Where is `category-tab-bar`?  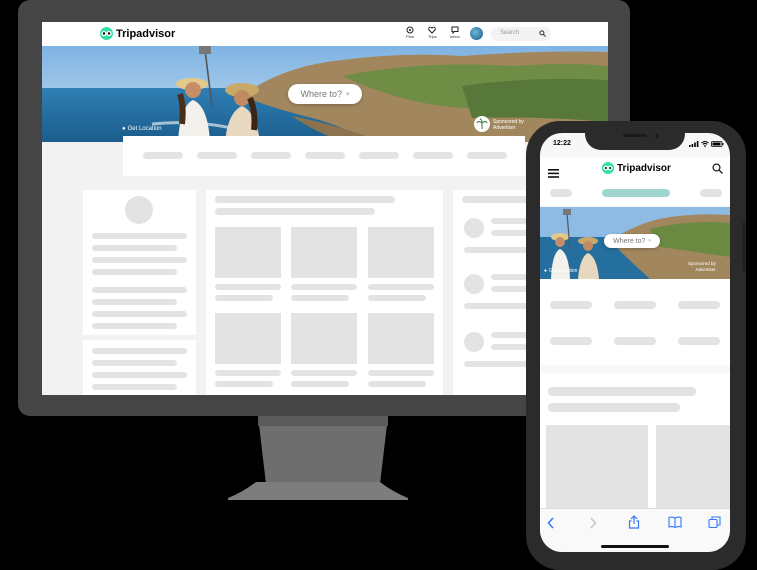
category-tab-bar is located at coordinates (324, 156).